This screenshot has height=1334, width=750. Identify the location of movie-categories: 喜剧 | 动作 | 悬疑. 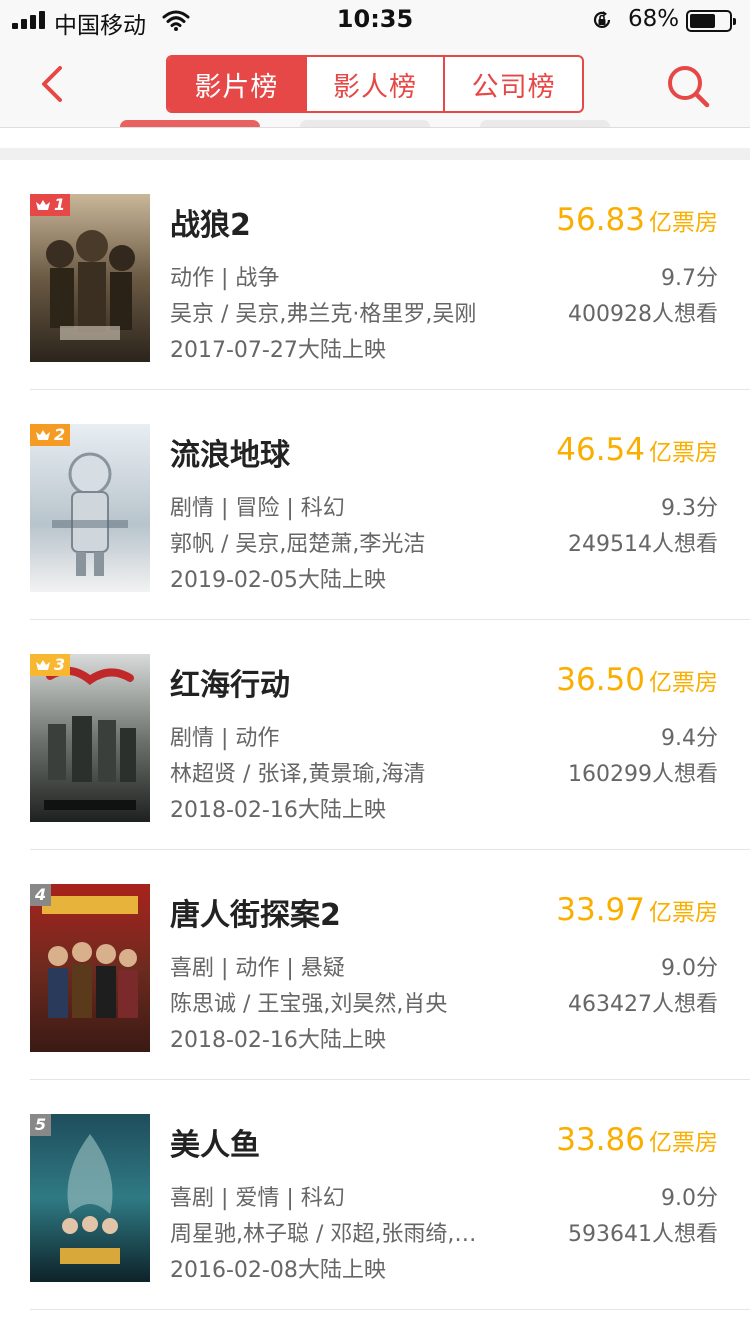
(257, 968).